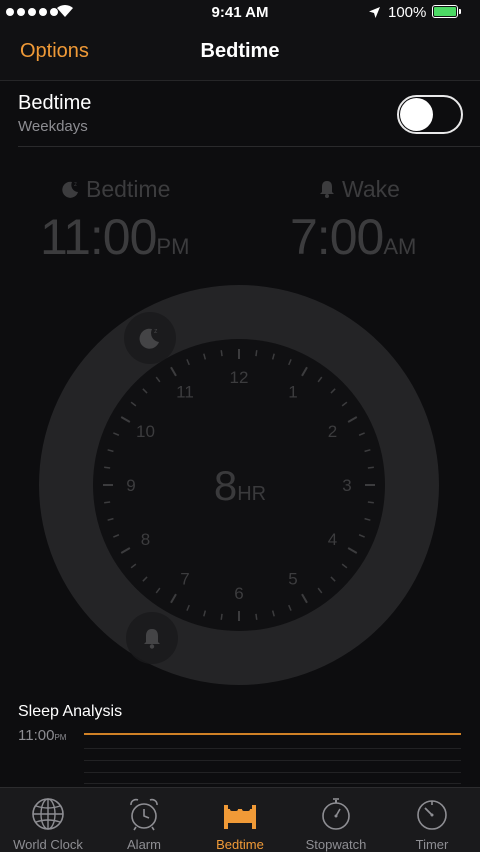 The image size is (480, 852). I want to click on bedtime-toggle, so click(430, 114).